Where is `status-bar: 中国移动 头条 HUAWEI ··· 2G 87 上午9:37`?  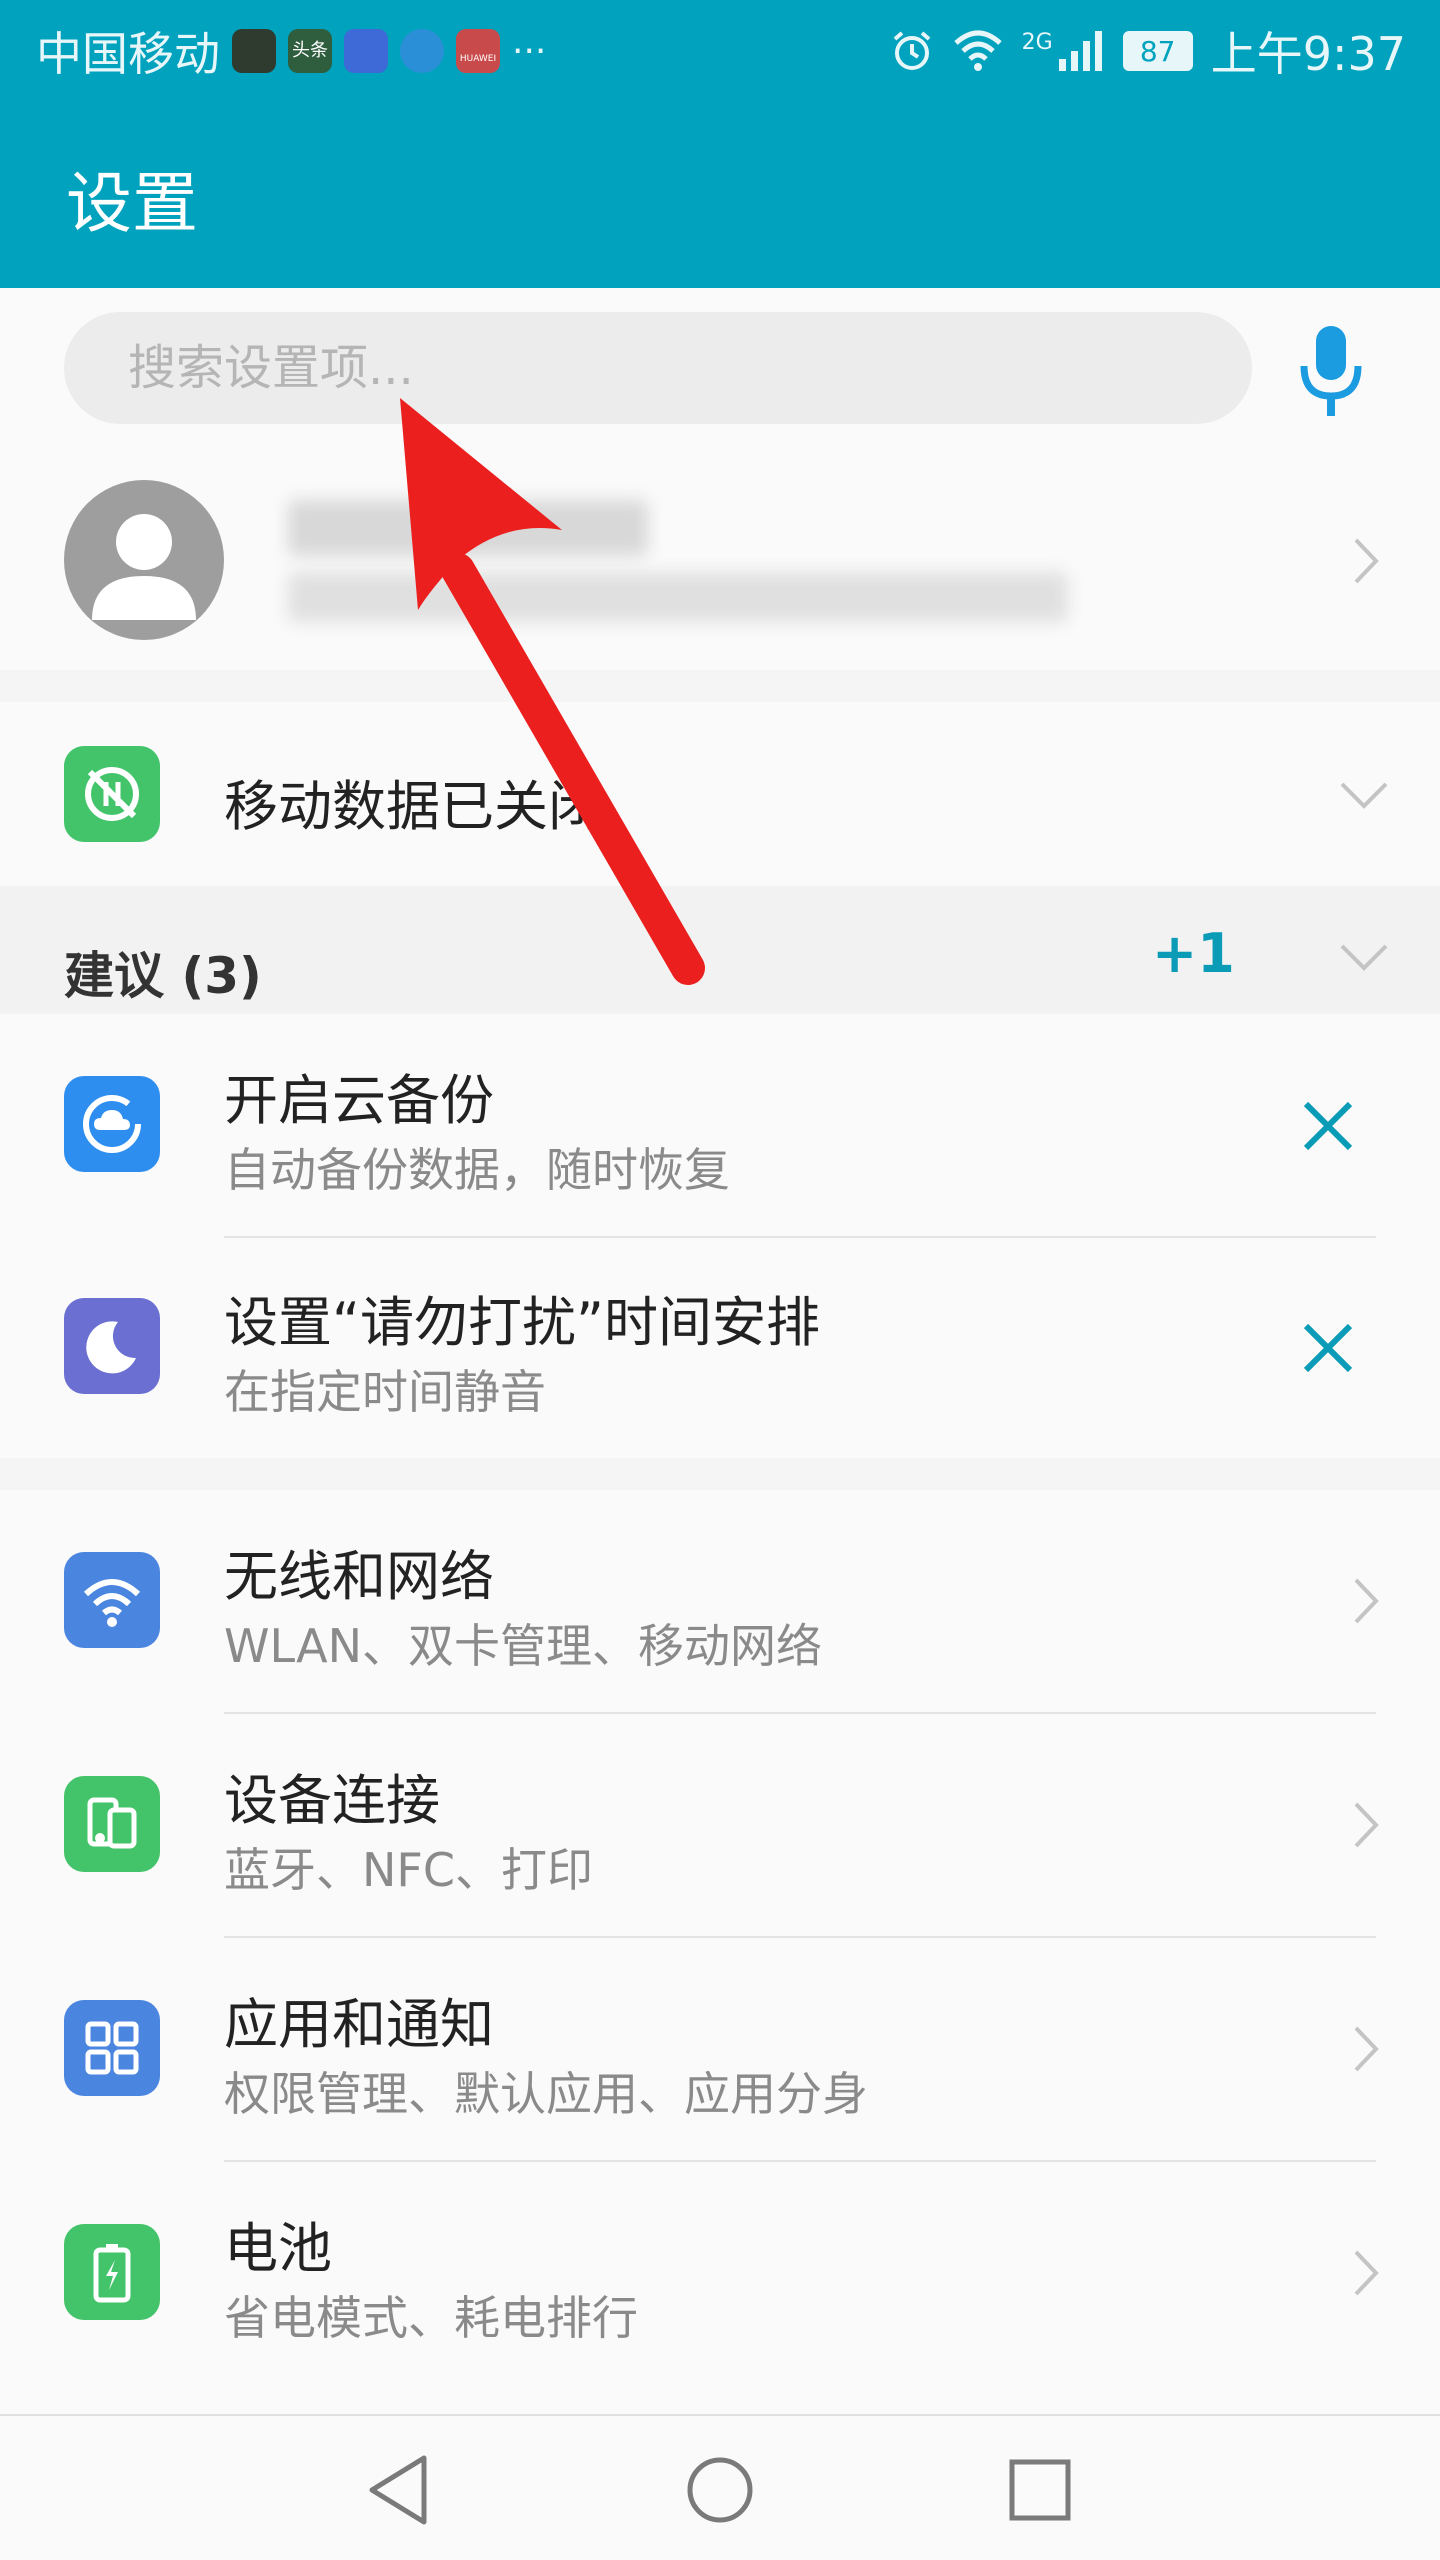
status-bar: 中国移动 头条 HUAWEI ··· 2G 87 上午9:37 is located at coordinates (720, 50).